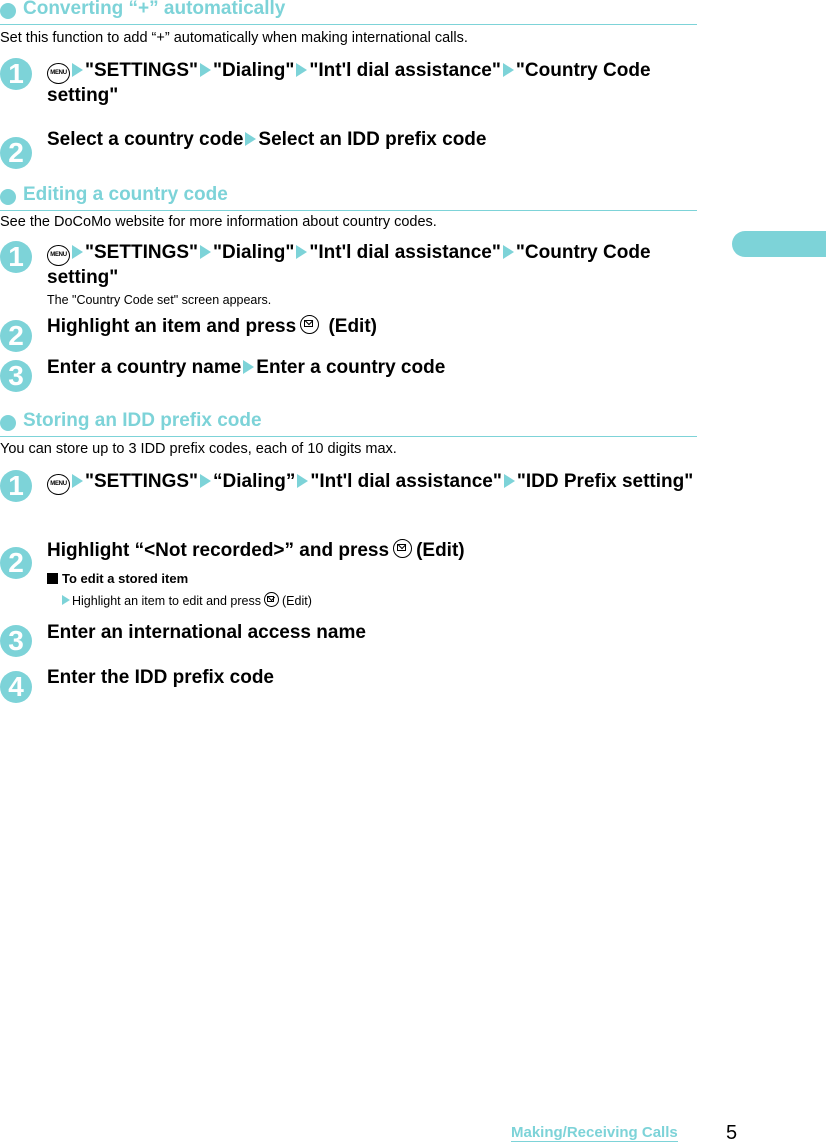 The image size is (826, 1145). I want to click on step-text: Highlight an item and press (Edit), so click(372, 327).